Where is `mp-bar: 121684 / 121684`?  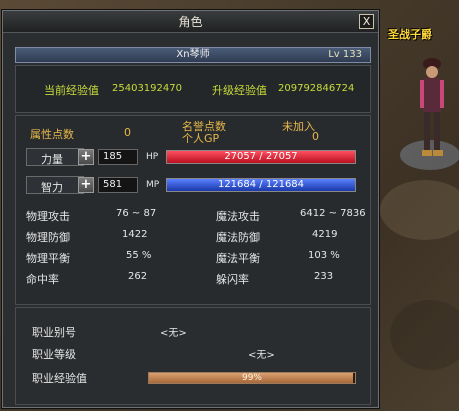
mp-bar: 121684 / 121684 is located at coordinates (261, 185).